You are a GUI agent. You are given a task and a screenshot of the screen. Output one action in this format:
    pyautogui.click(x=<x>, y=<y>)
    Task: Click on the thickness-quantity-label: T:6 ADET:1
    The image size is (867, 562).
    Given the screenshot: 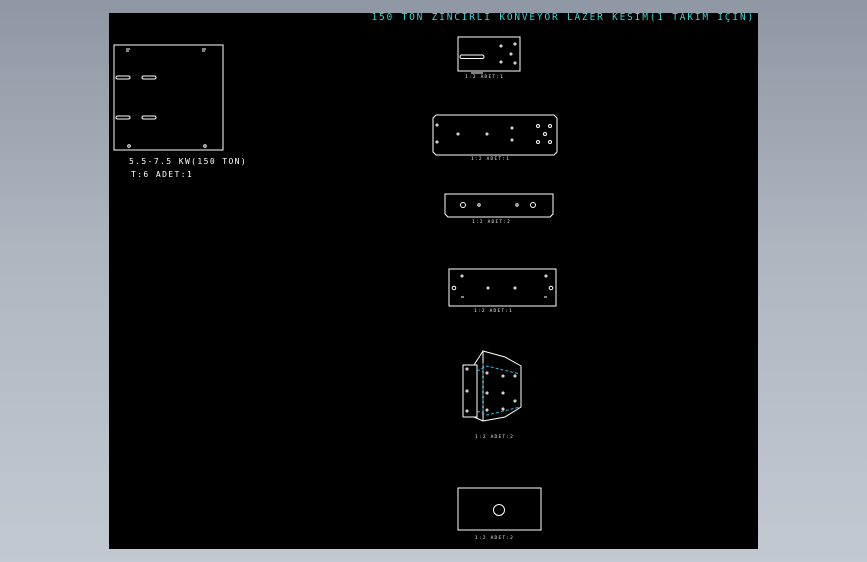 What is the action you would take?
    pyautogui.click(x=162, y=174)
    